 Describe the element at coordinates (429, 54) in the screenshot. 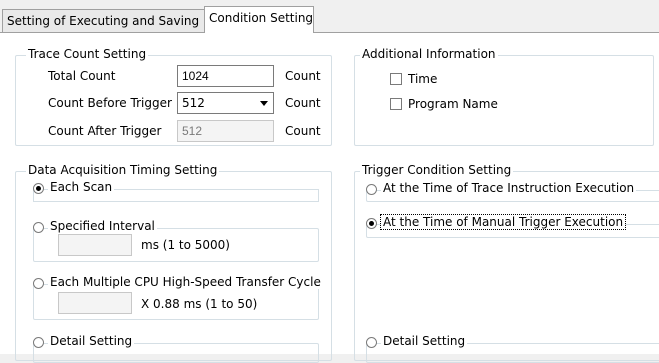

I see `additional-info-title: Additional Information` at that location.